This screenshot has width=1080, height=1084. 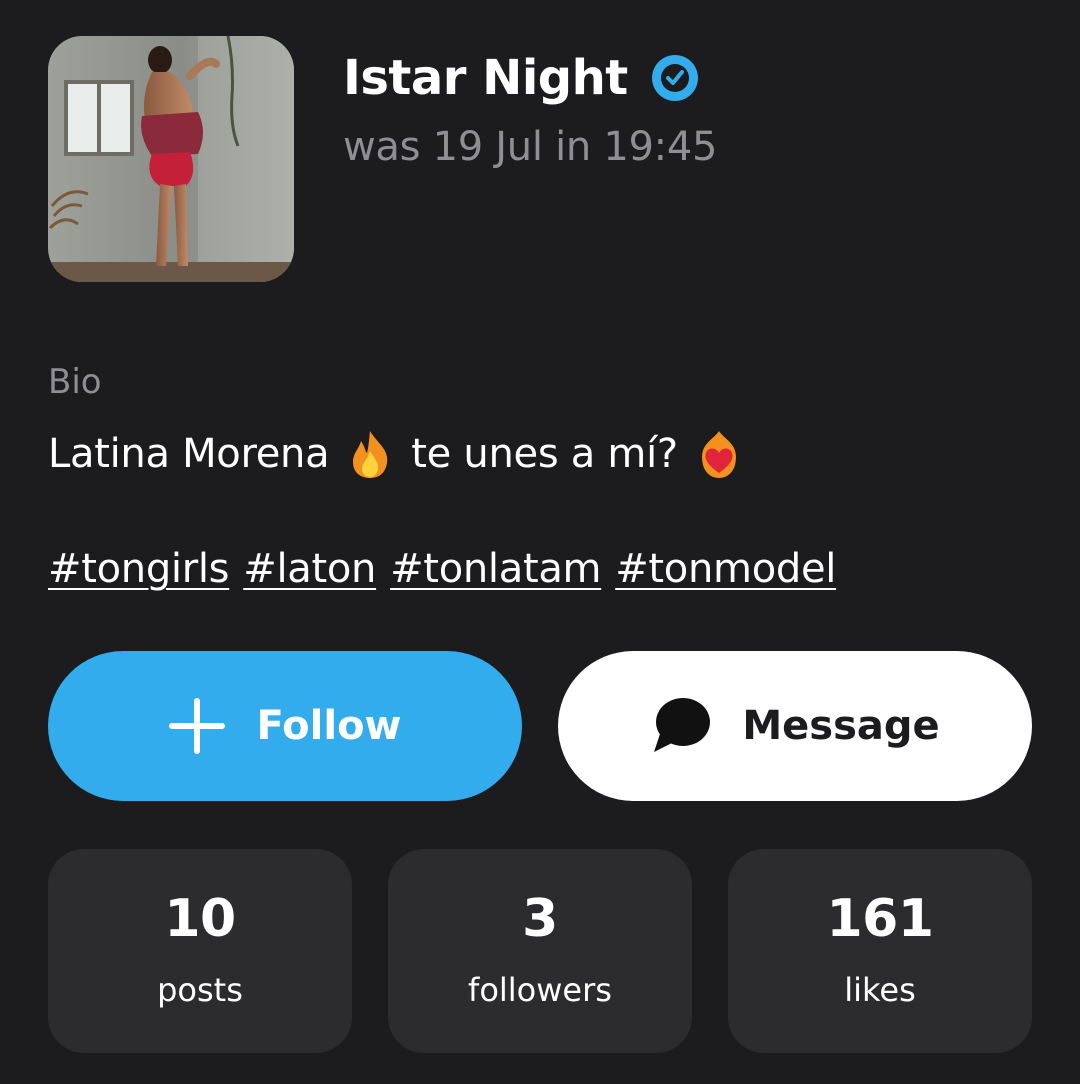 What do you see at coordinates (880, 919) in the screenshot?
I see `stat-value: 161` at bounding box center [880, 919].